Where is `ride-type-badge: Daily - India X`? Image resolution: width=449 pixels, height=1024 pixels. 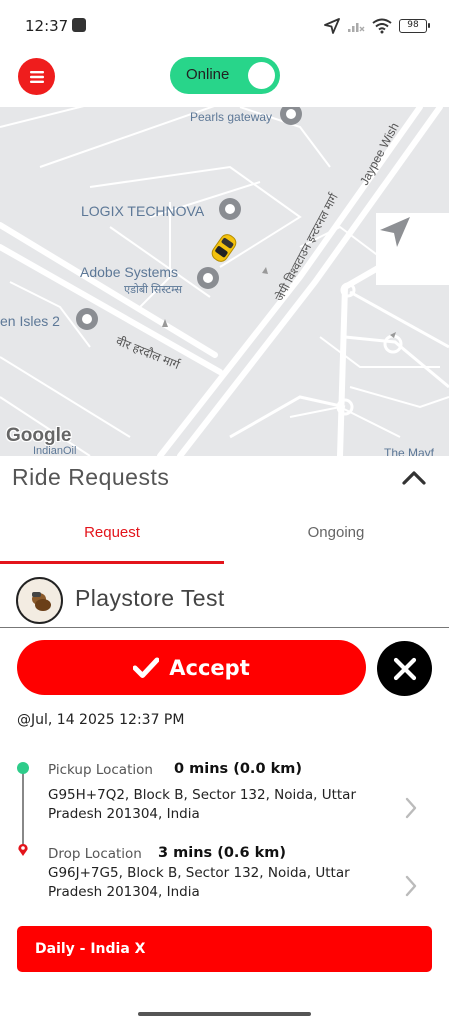 ride-type-badge: Daily - India X is located at coordinates (224, 949).